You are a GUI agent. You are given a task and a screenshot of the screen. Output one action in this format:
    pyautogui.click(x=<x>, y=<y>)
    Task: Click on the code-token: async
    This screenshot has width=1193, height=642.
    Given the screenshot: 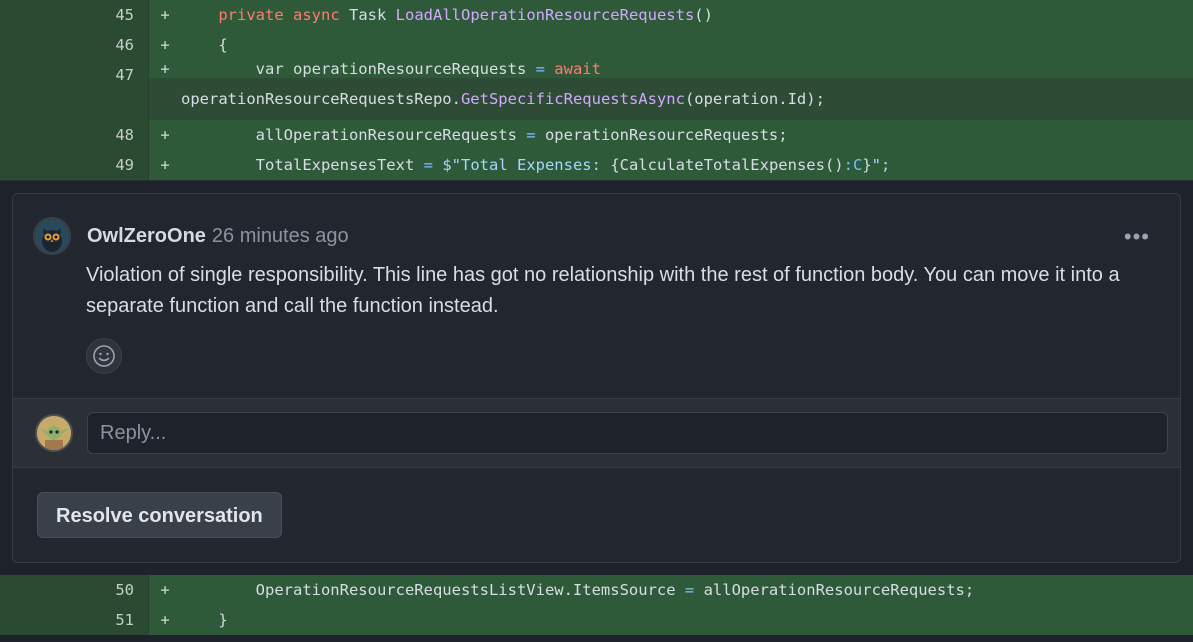 What is the action you would take?
    pyautogui.click(x=316, y=15)
    